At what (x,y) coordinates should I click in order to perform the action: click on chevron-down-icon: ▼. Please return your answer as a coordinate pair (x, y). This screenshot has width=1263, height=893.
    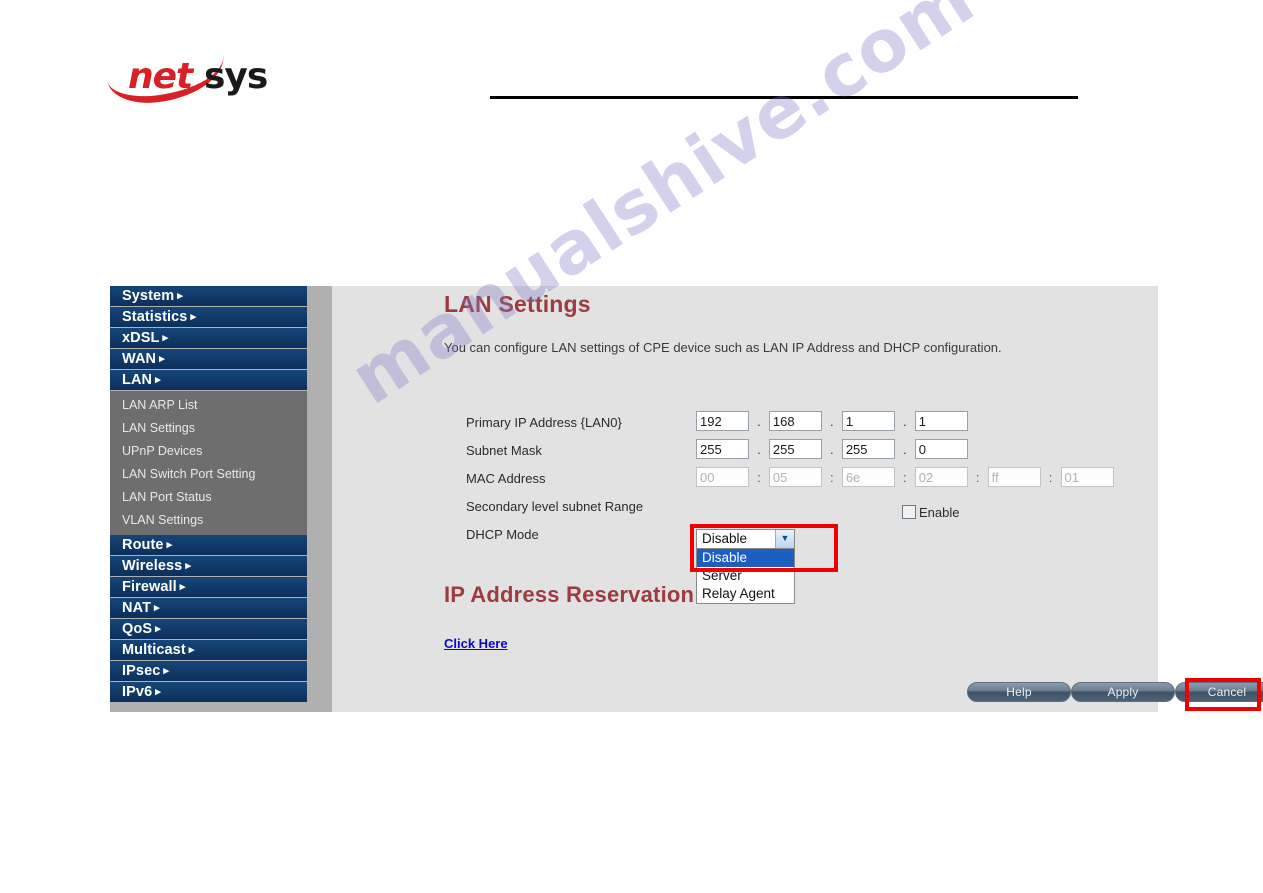
    Looking at the image, I should click on (784, 539).